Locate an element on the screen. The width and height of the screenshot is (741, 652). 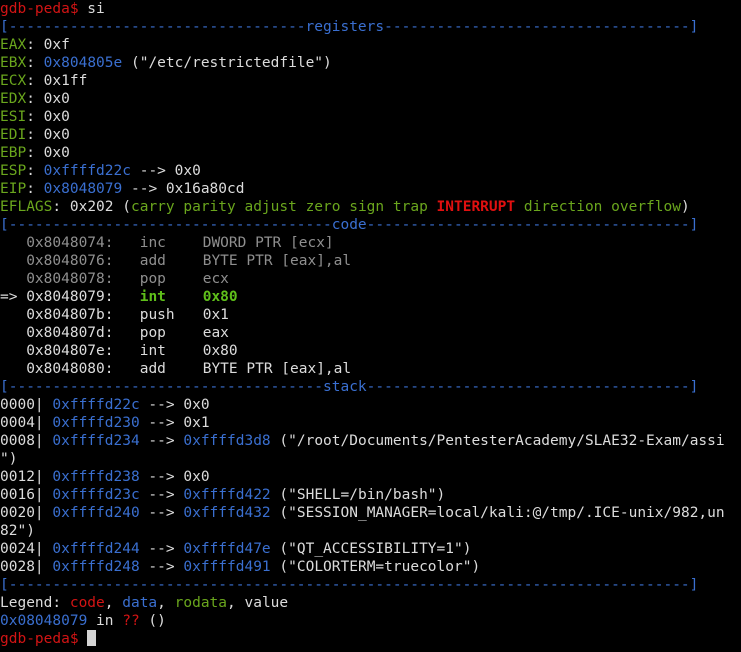
eflags-name: EFLAGS is located at coordinates (26, 207).